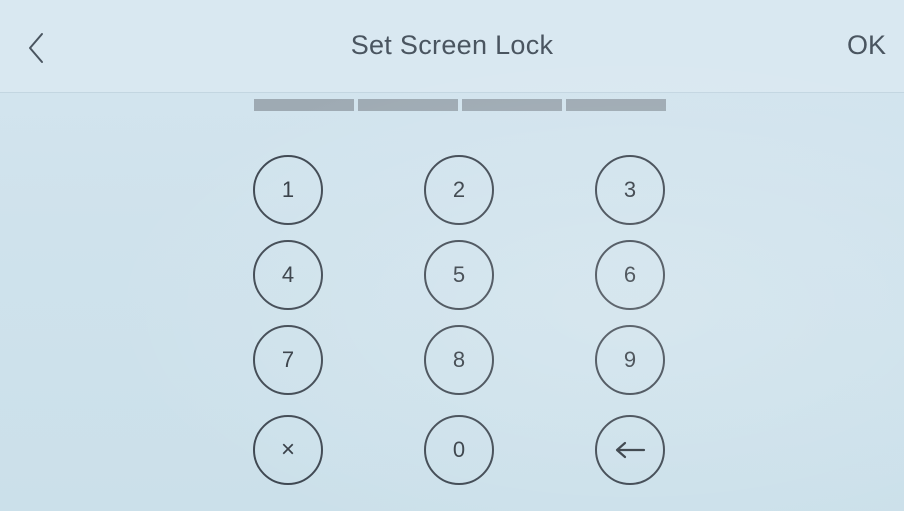  I want to click on key-label: 3, so click(630, 189).